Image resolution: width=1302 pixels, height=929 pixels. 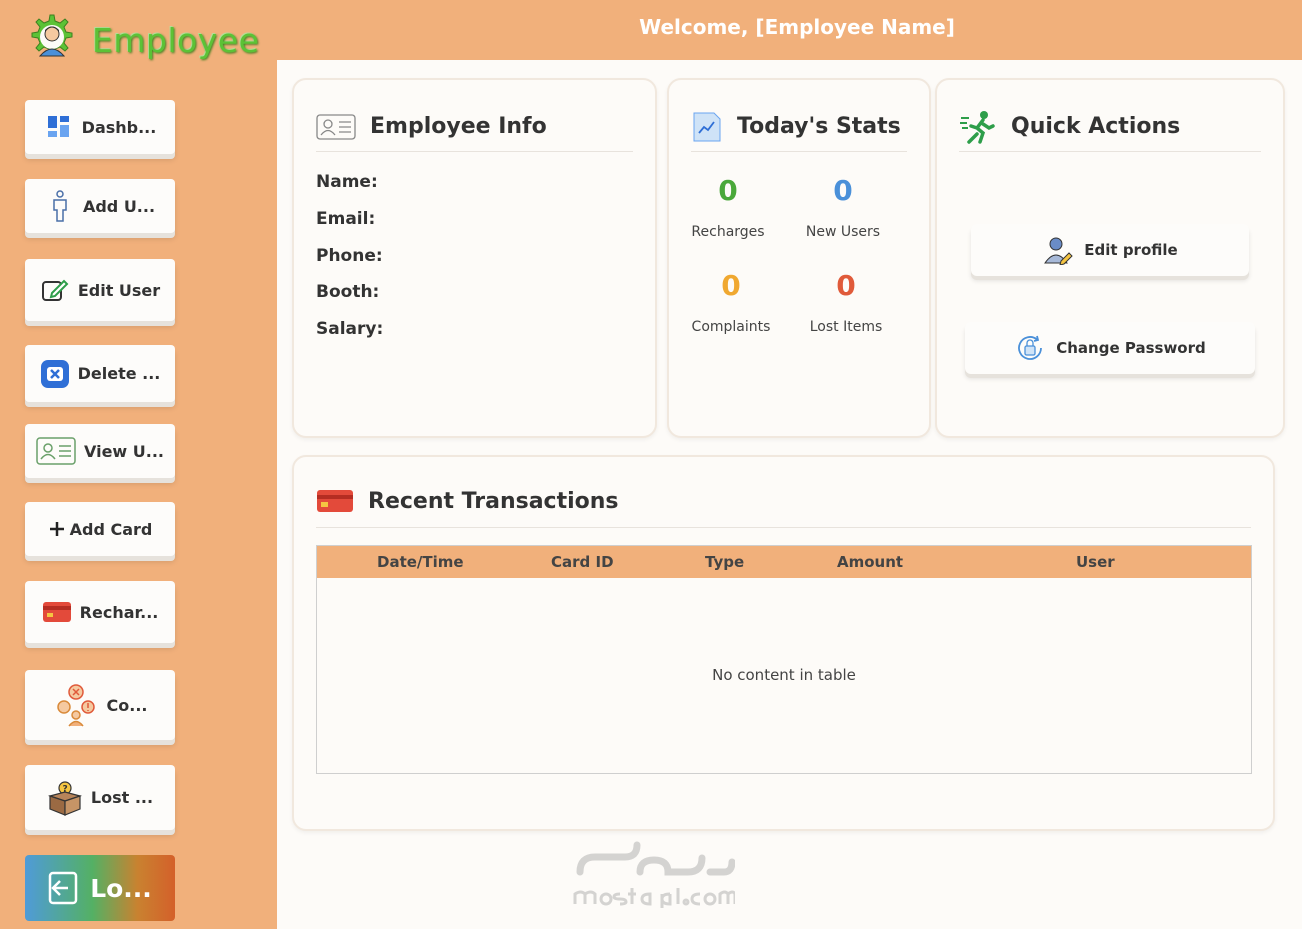 What do you see at coordinates (1095, 562) in the screenshot?
I see `column-header-user: User` at bounding box center [1095, 562].